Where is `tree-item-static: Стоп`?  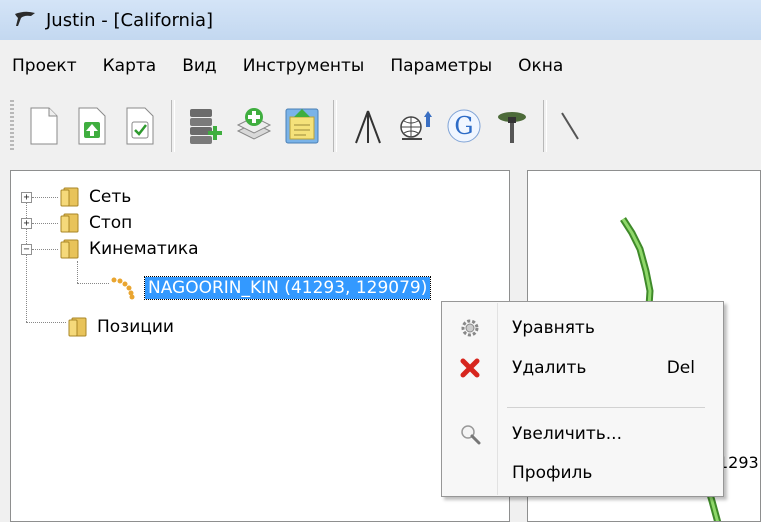
tree-item-static: Стоп is located at coordinates (95, 223).